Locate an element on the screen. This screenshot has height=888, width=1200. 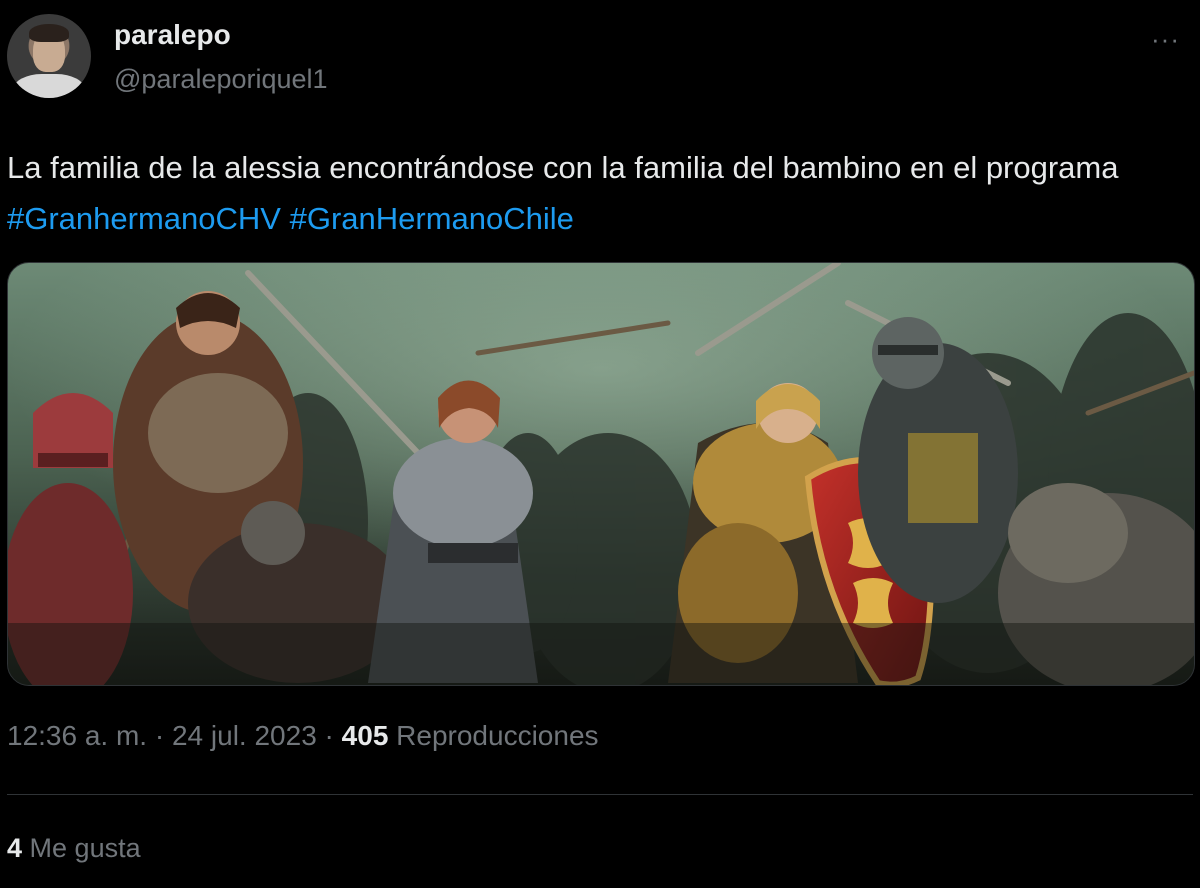
tweet-time: 12:36 a. m. is located at coordinates (77, 735).